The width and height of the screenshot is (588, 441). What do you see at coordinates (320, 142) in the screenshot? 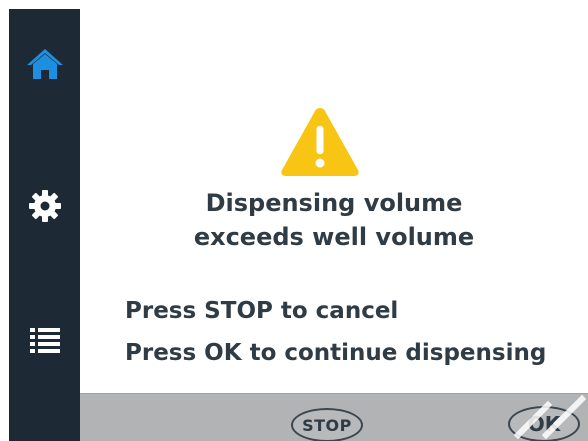
I see `warning-icon` at bounding box center [320, 142].